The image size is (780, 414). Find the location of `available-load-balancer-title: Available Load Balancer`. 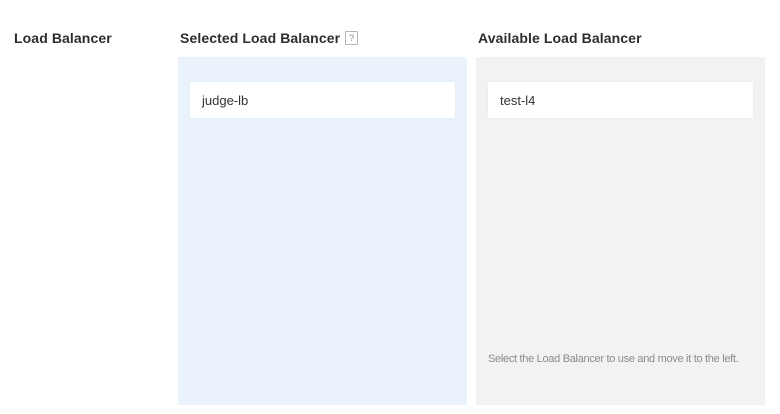

available-load-balancer-title: Available Load Balancer is located at coordinates (560, 38).